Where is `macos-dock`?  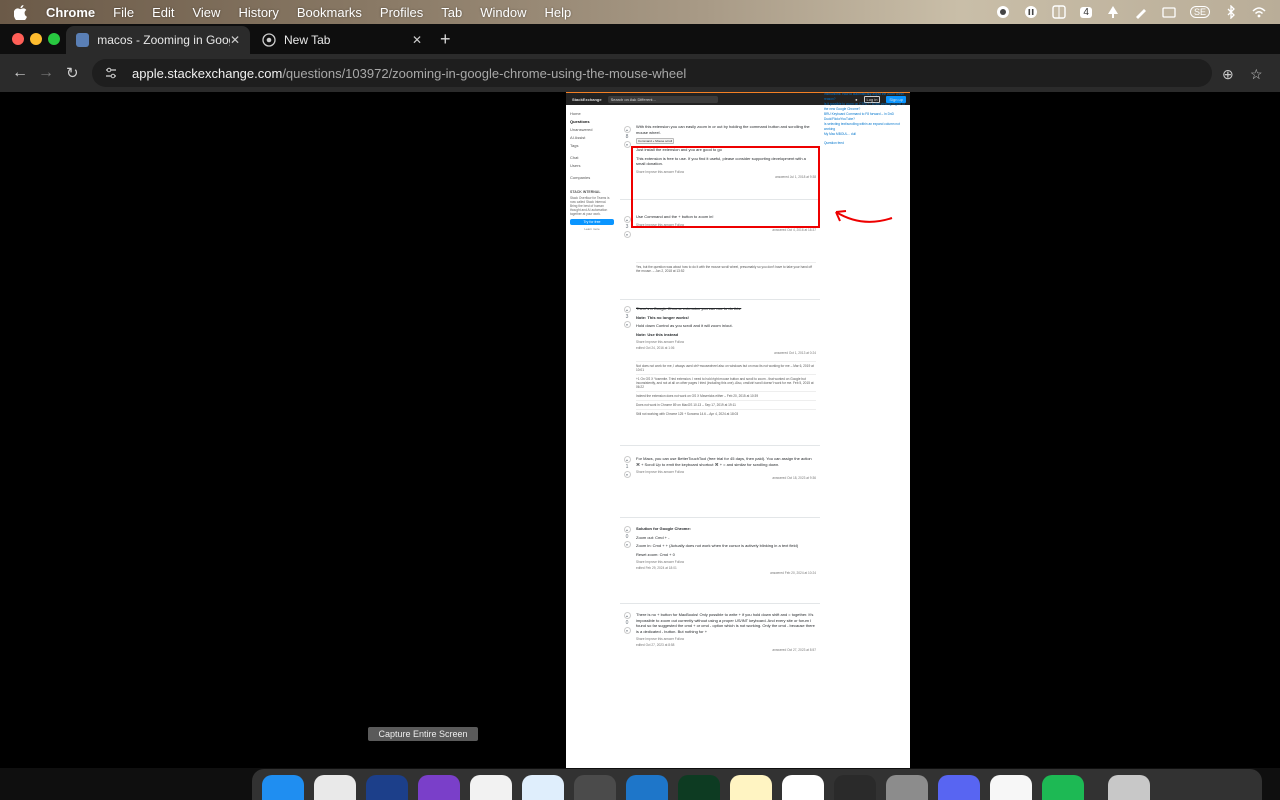 macos-dock is located at coordinates (757, 784).